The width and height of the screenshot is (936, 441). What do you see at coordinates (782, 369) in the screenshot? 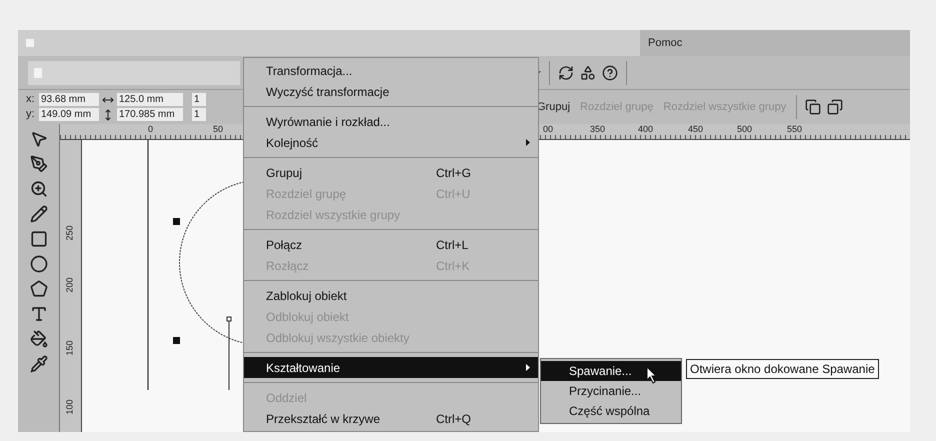
I see `tooltip: Otwiera okno dokowane Spawanie` at bounding box center [782, 369].